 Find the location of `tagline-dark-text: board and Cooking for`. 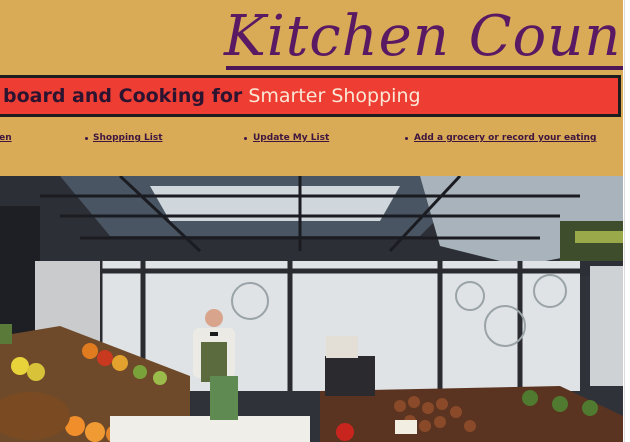

tagline-dark-text: board and Cooking for is located at coordinates (123, 96).